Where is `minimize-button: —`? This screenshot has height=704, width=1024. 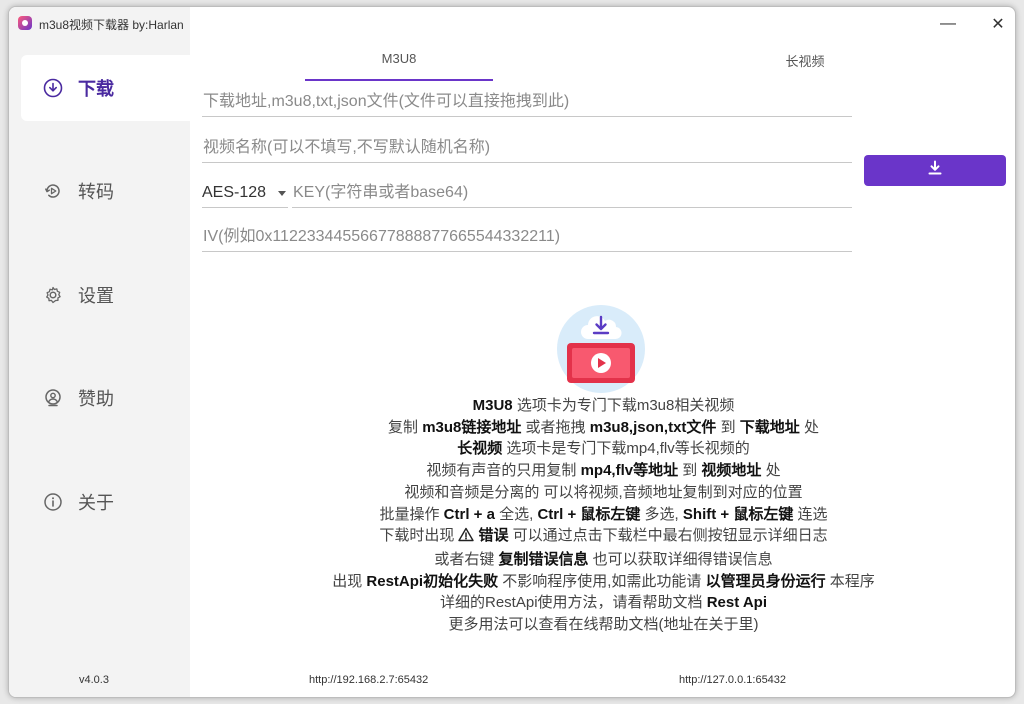 minimize-button: — is located at coordinates (948, 24).